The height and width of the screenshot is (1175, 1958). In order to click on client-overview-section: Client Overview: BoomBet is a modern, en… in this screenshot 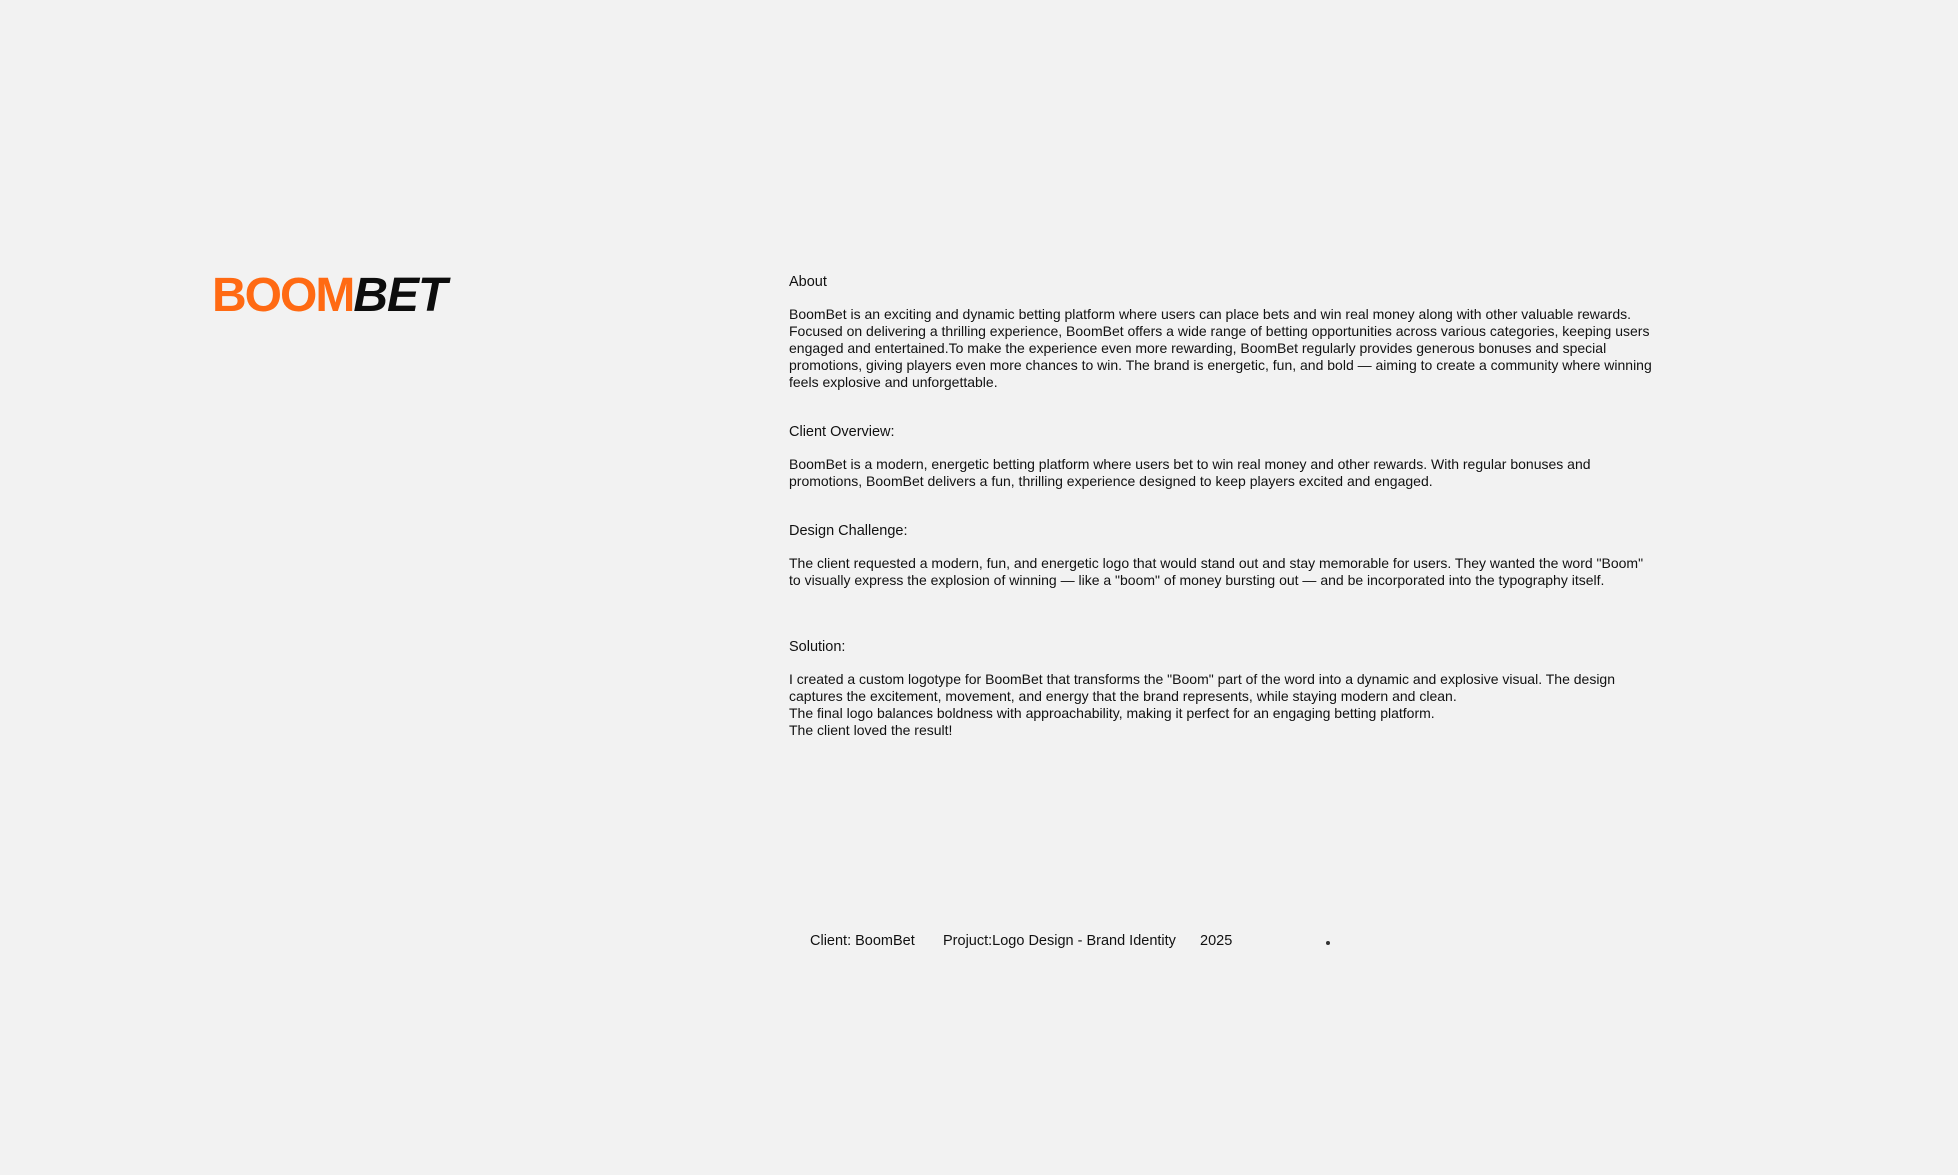, I will do `click(1229, 457)`.